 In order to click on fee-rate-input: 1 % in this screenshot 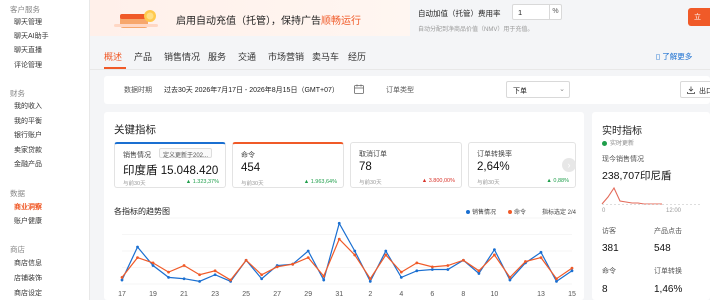, I will do `click(537, 12)`.